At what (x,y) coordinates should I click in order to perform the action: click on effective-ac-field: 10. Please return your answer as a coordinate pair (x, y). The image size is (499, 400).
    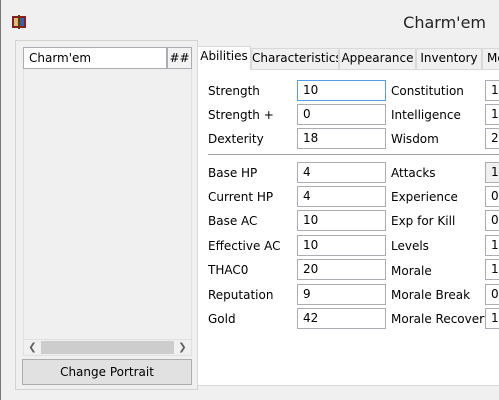
    Looking at the image, I should click on (341, 245).